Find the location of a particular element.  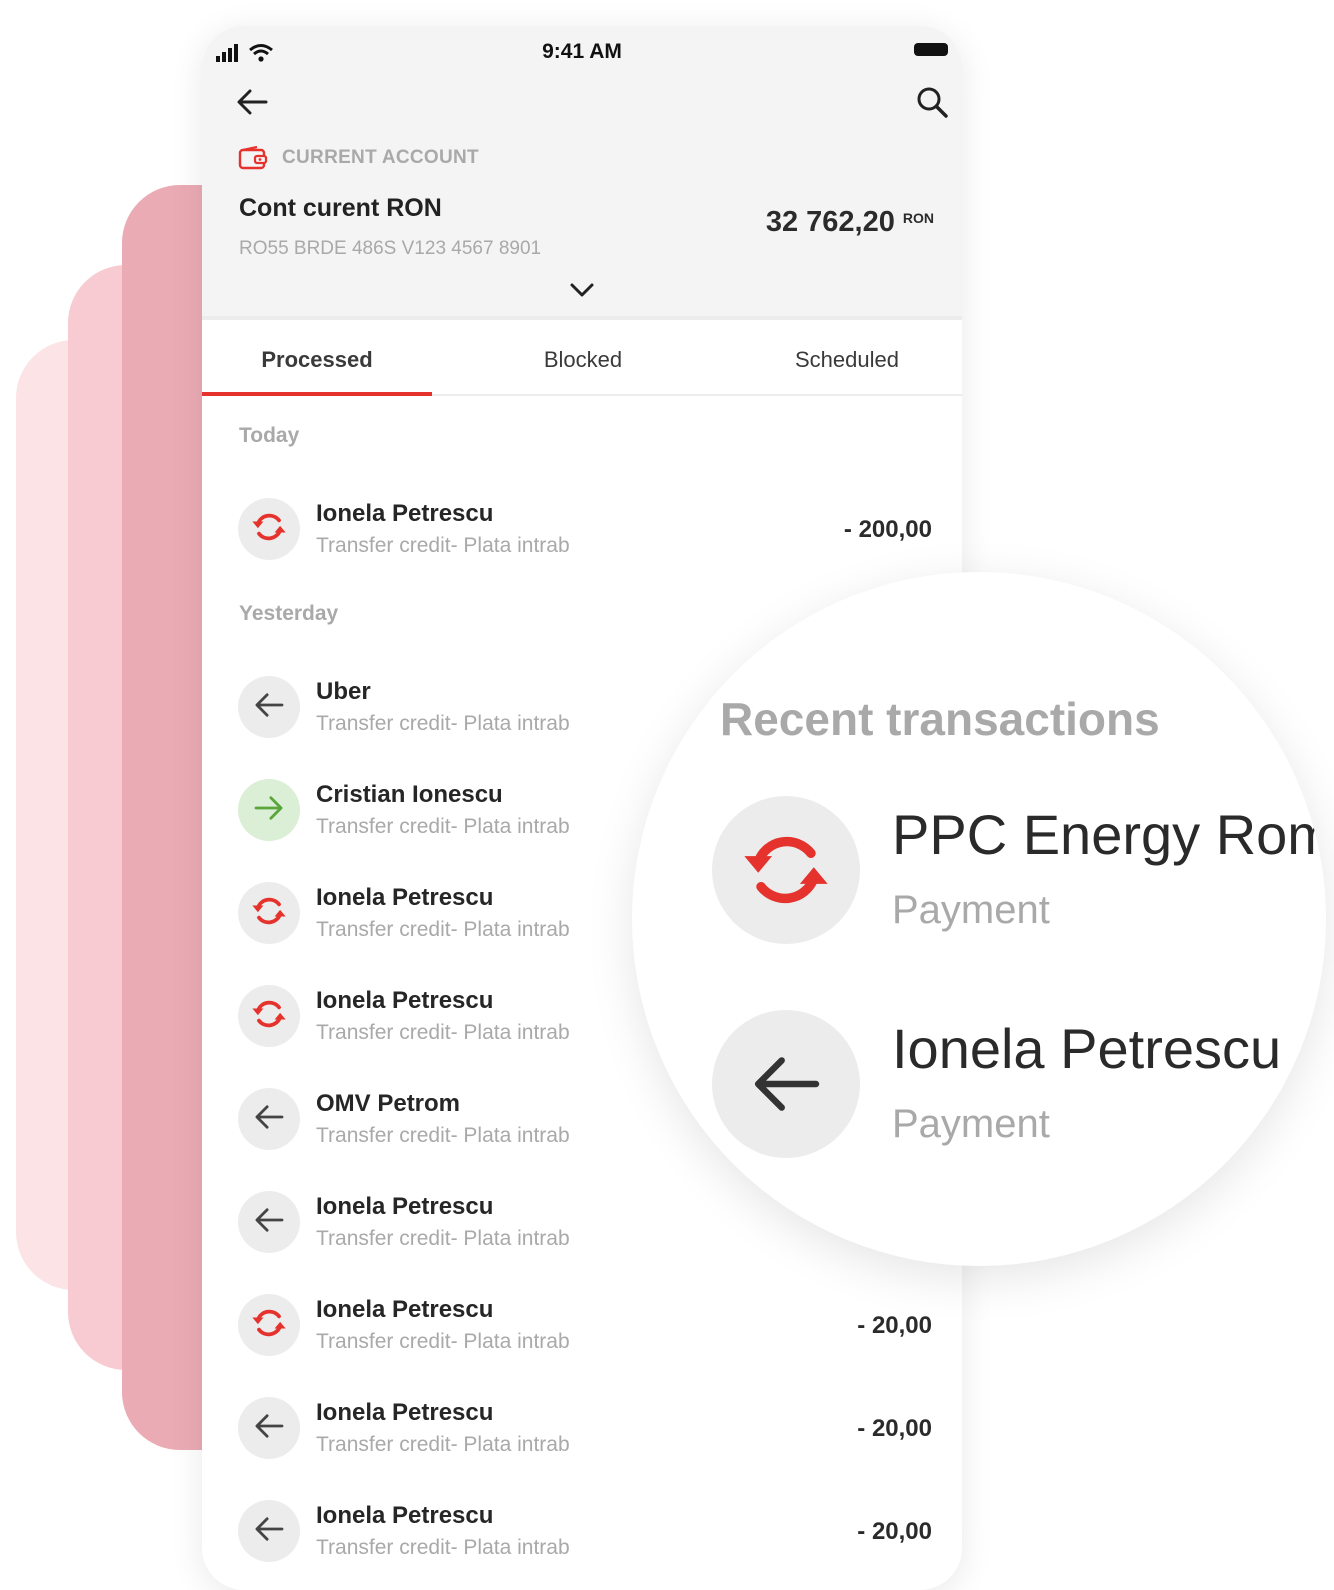

account-kind-label: CURRENT ACCOUNT is located at coordinates (380, 157).